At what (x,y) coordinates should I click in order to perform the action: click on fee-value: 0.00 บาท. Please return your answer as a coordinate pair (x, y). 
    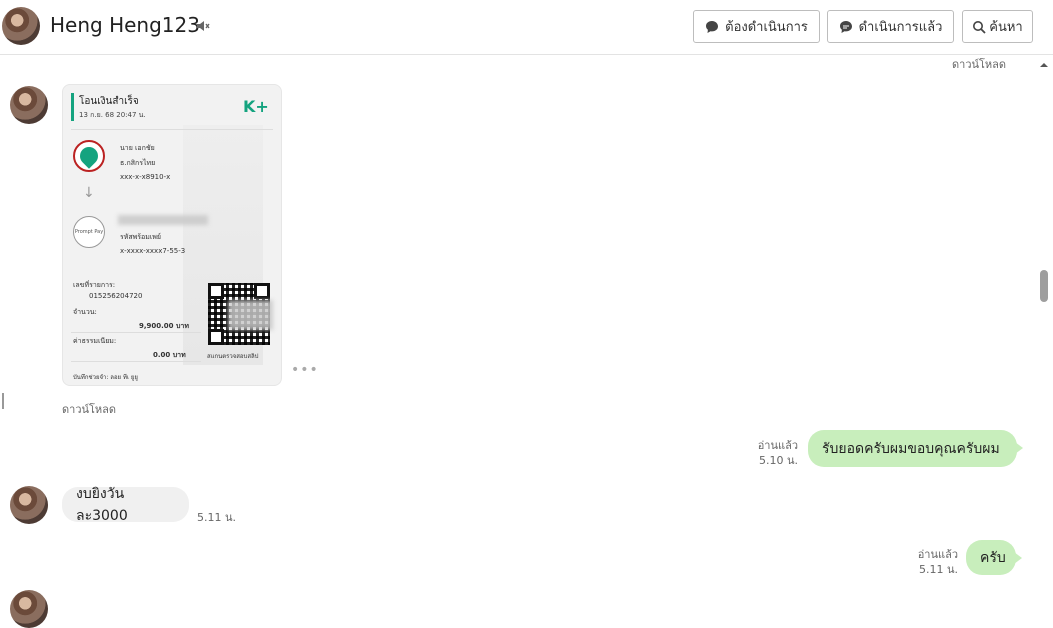
    Looking at the image, I should click on (169, 355).